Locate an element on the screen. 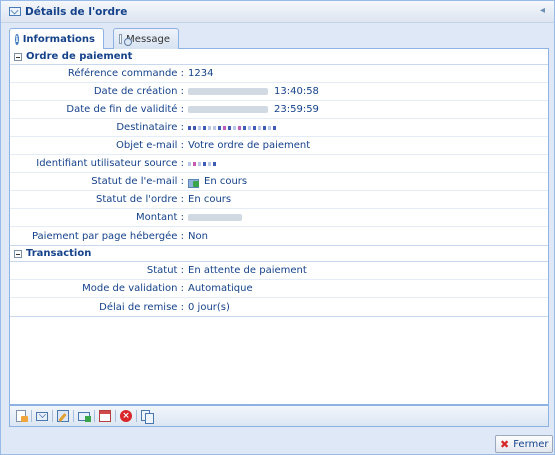 The width and height of the screenshot is (555, 455). close-button-label: Fermer is located at coordinates (531, 444).